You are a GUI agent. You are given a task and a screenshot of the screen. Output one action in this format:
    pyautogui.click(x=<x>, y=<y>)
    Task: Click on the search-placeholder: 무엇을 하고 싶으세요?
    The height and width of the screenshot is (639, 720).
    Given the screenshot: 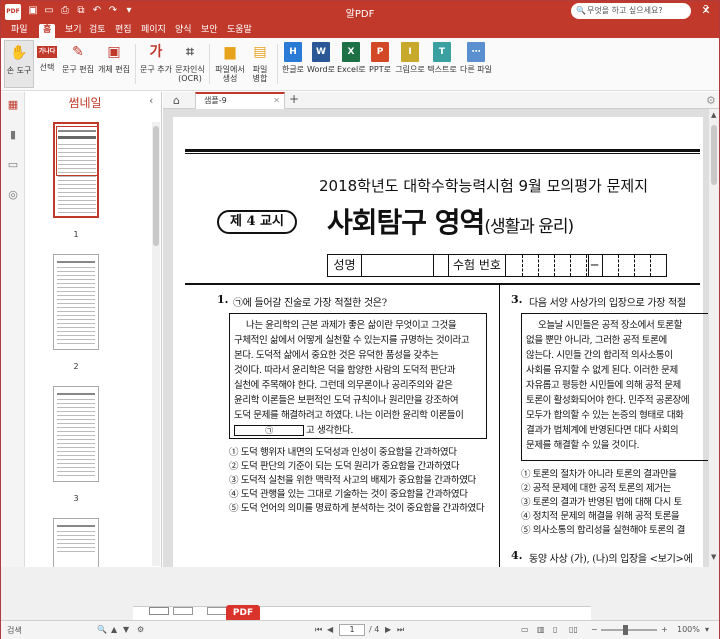 What is the action you would take?
    pyautogui.click(x=625, y=10)
    